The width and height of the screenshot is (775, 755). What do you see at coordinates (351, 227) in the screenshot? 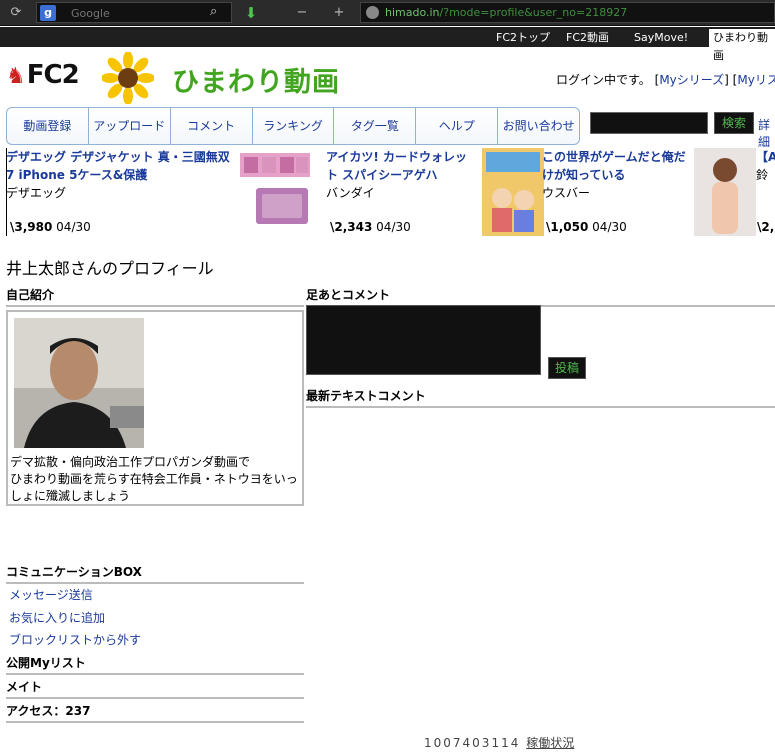
I see `ad-price-value: \2,343` at bounding box center [351, 227].